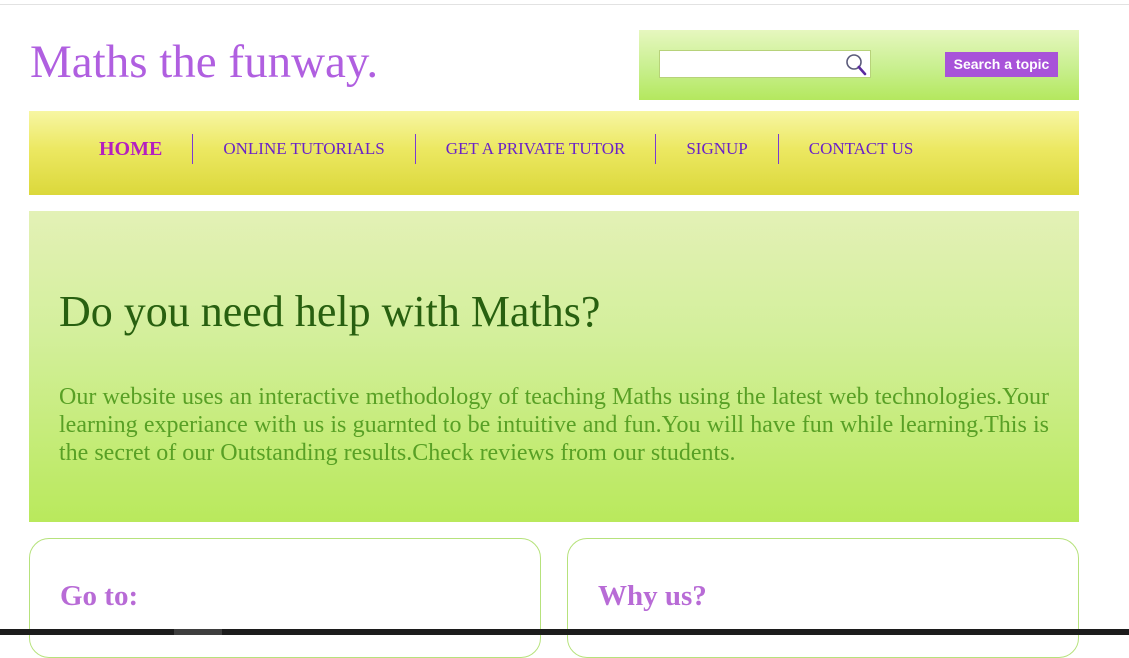 The height and width of the screenshot is (658, 1129). I want to click on search-box, so click(765, 64).